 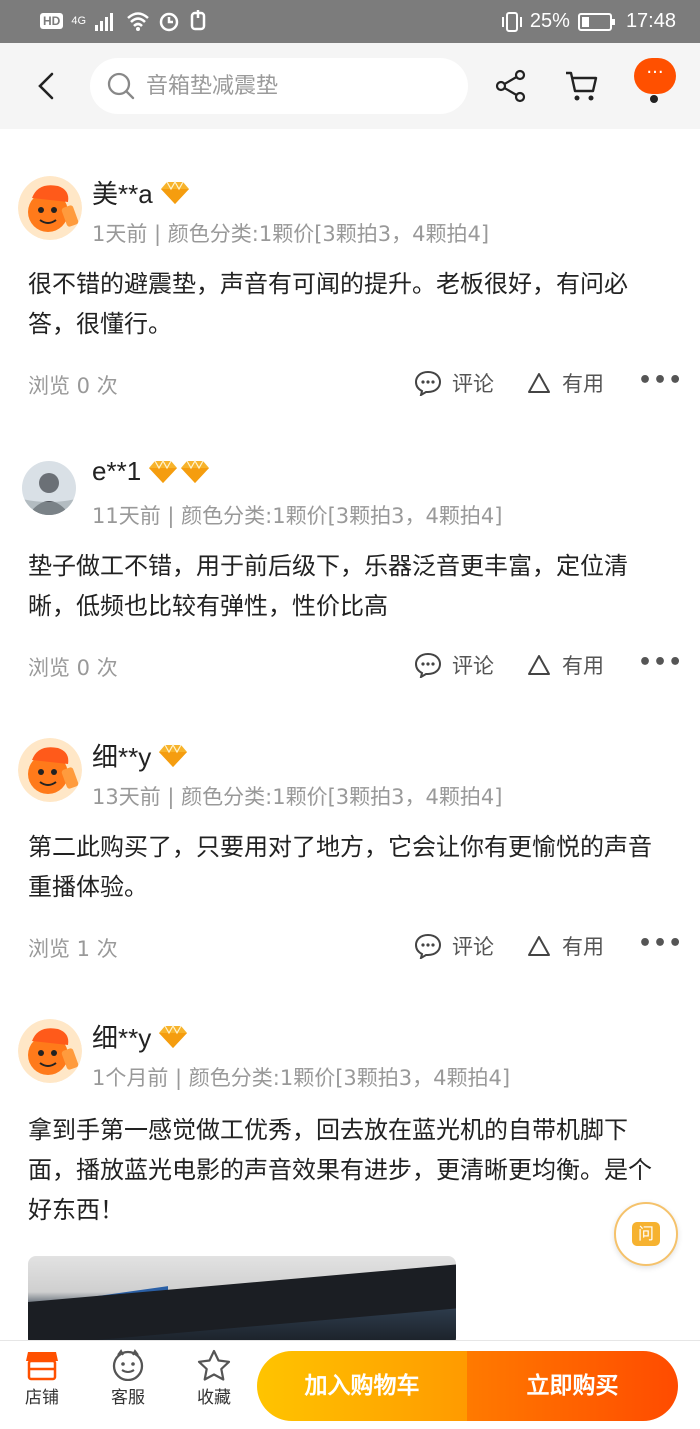 I want to click on username: e**1, so click(x=151, y=471).